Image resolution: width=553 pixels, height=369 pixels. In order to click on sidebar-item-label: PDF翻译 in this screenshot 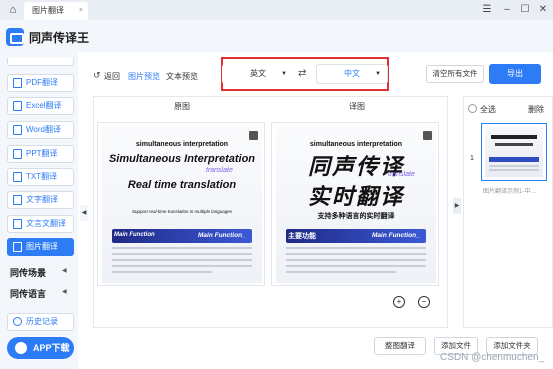, I will do `click(42, 82)`.